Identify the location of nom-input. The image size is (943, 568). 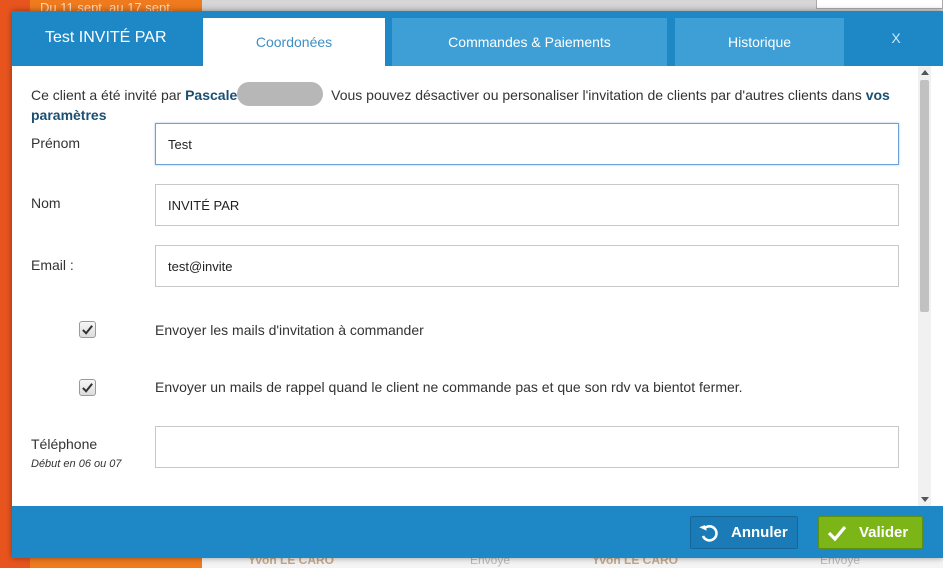
(527, 205).